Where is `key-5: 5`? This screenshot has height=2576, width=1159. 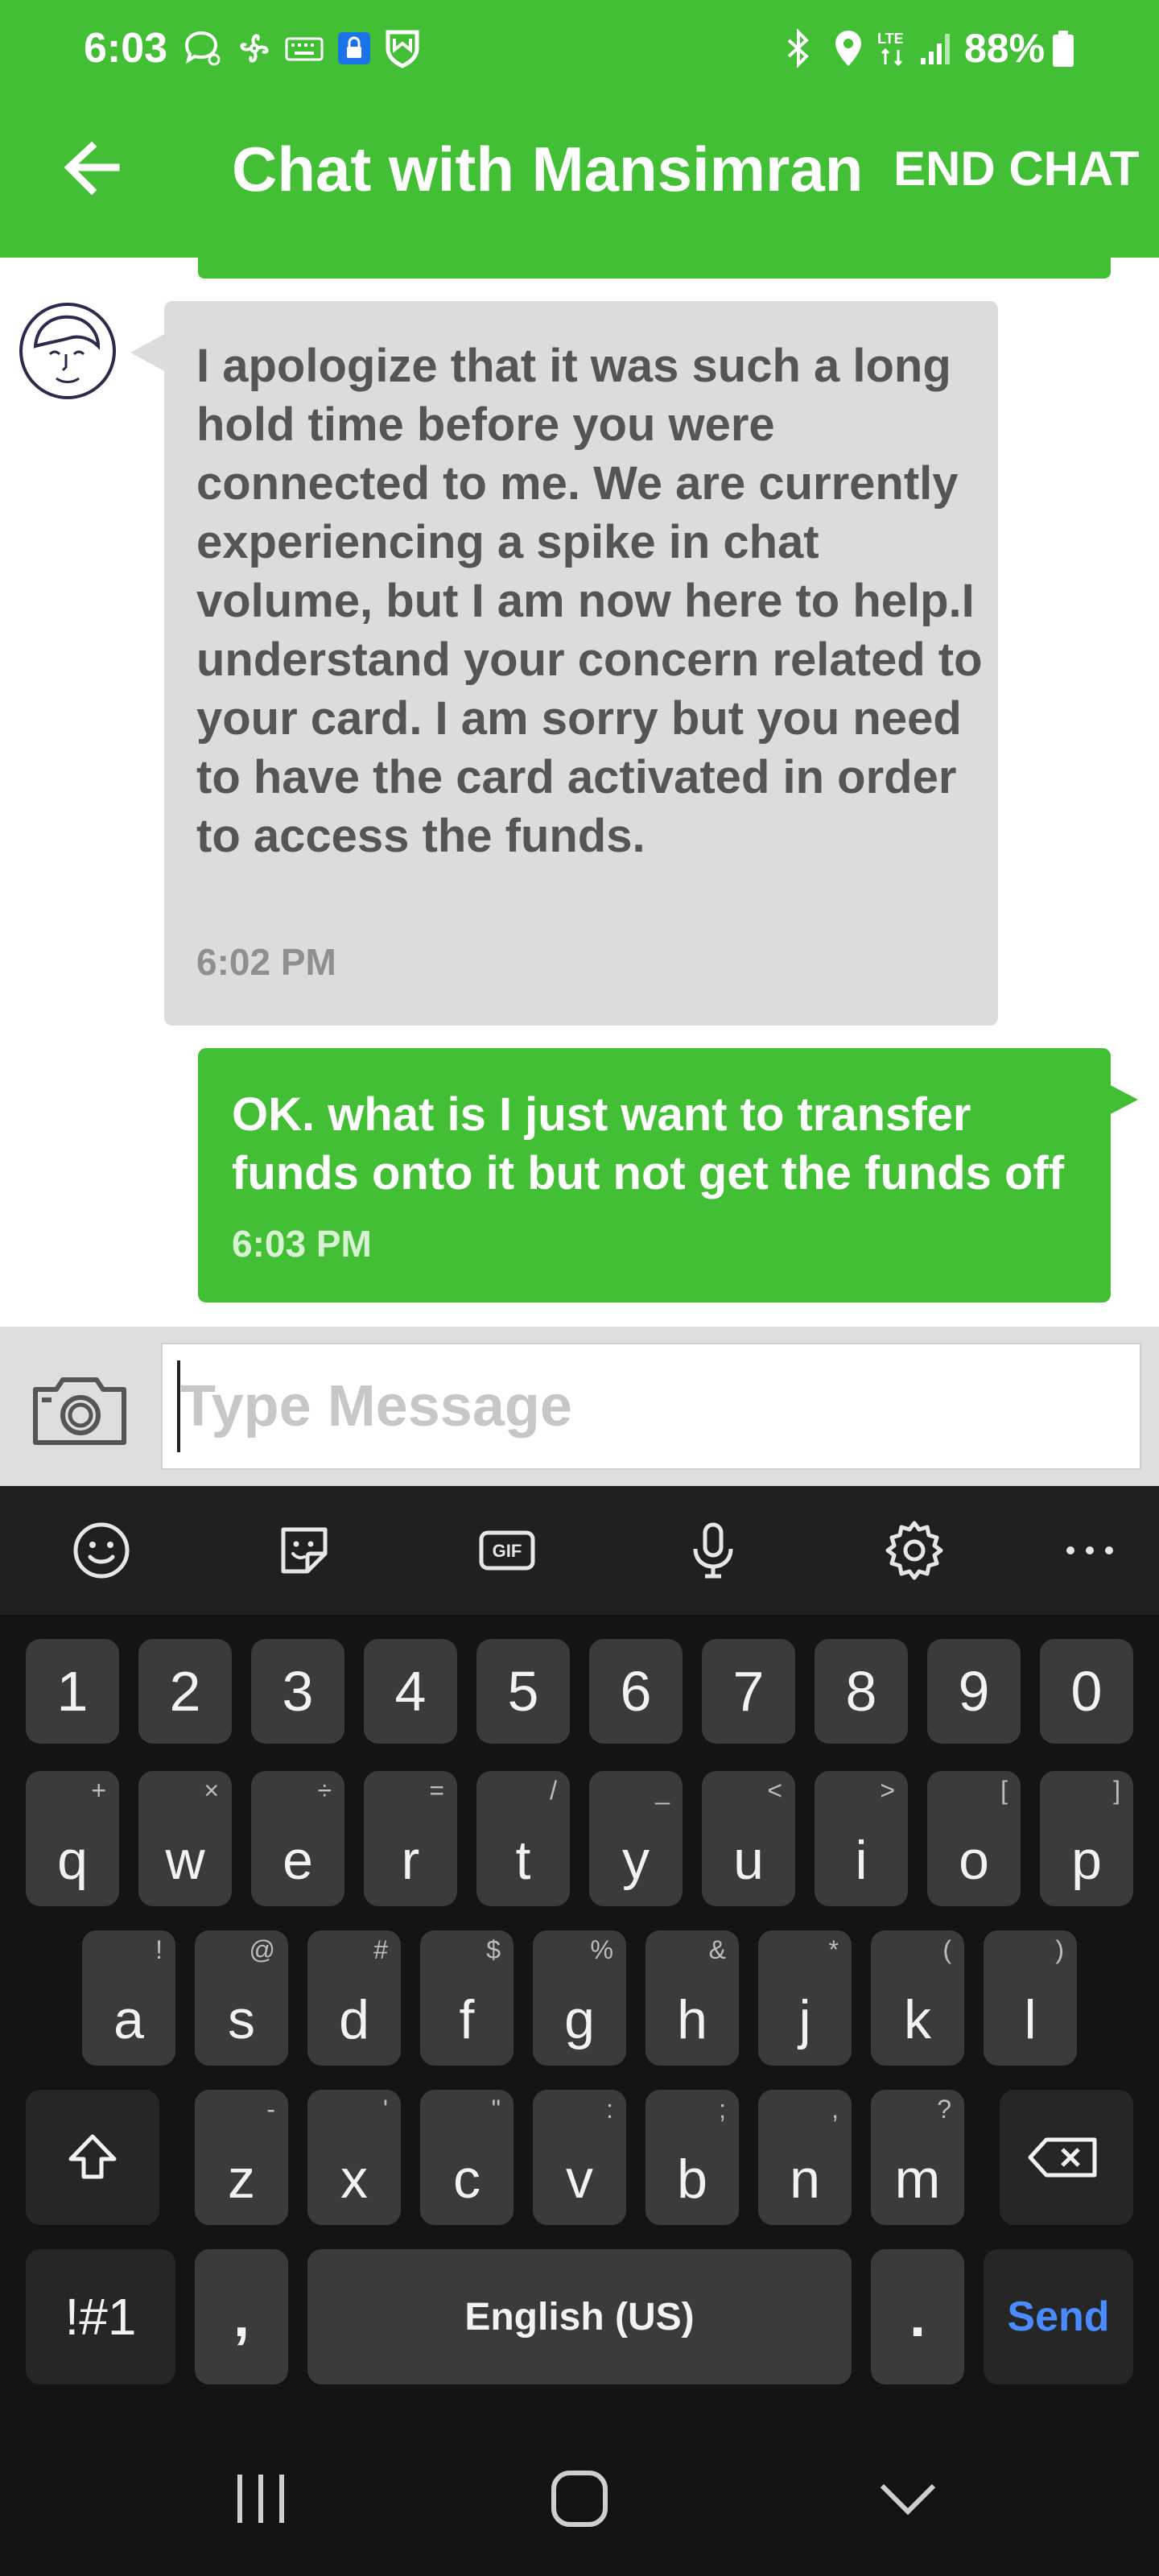 key-5: 5 is located at coordinates (523, 1691).